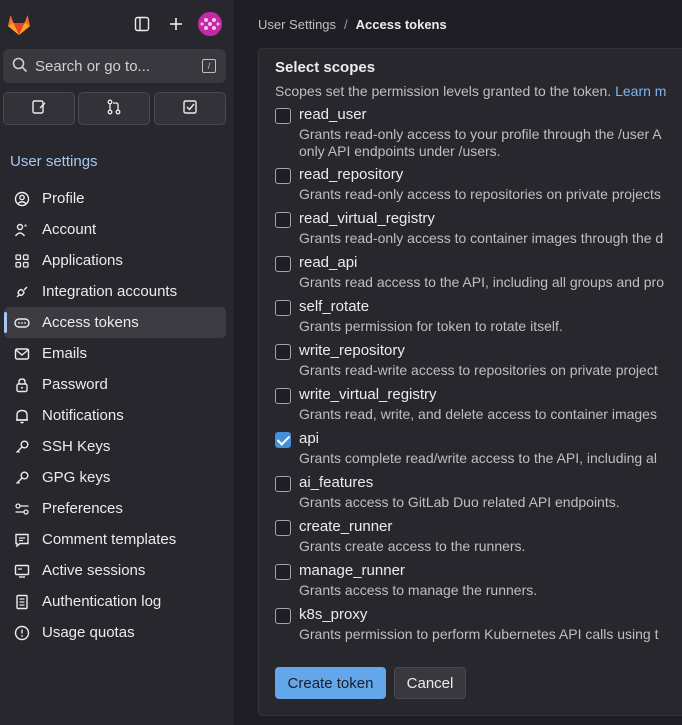  What do you see at coordinates (82, 508) in the screenshot?
I see `sidebar-item-label: Preferences` at bounding box center [82, 508].